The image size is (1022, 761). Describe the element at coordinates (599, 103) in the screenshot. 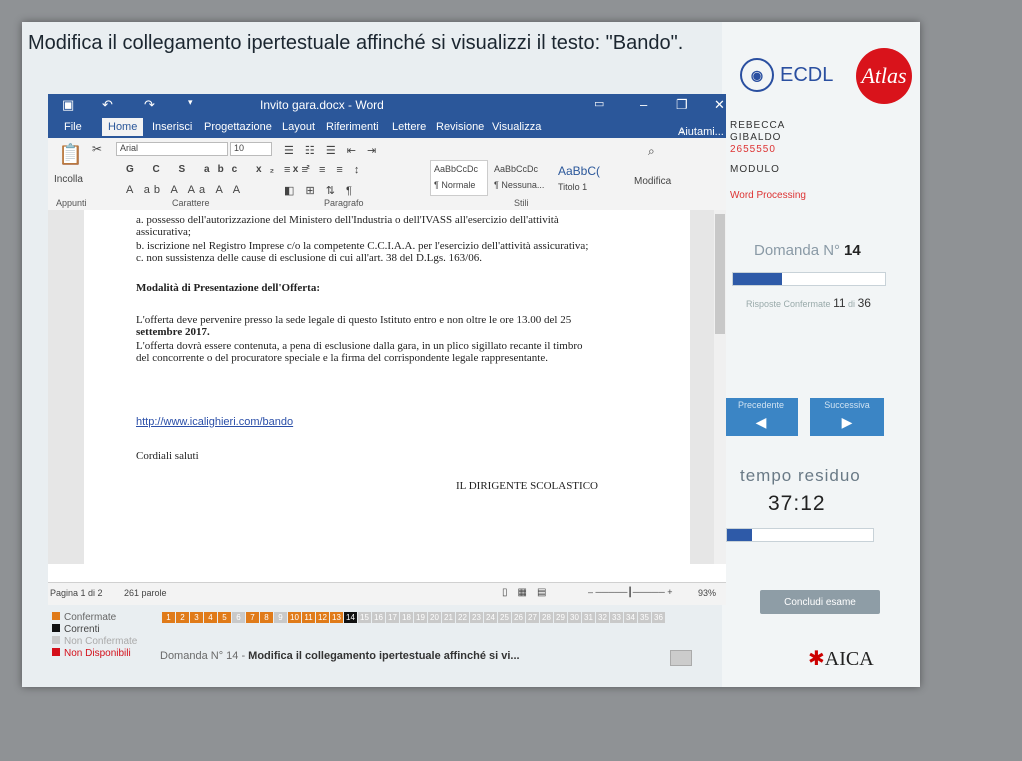

I see `ribbon-display-icon: ▭` at that location.